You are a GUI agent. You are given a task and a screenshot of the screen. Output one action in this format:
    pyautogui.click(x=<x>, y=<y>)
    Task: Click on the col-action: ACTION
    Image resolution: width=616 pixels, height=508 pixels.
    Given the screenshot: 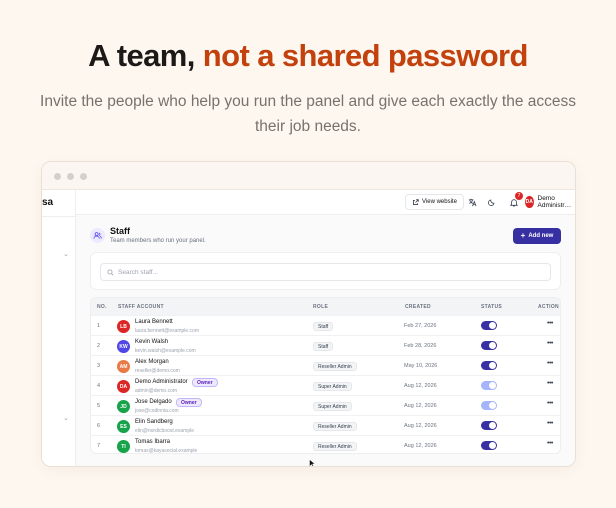 What is the action you would take?
    pyautogui.click(x=548, y=307)
    